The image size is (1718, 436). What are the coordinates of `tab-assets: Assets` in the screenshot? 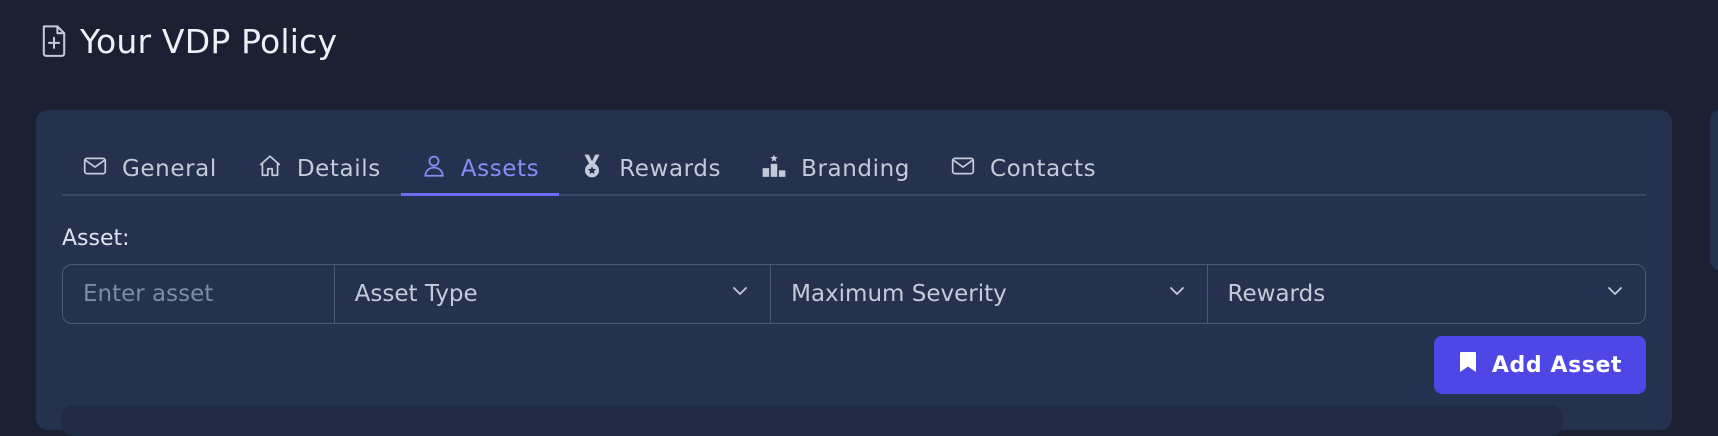 It's located at (480, 170).